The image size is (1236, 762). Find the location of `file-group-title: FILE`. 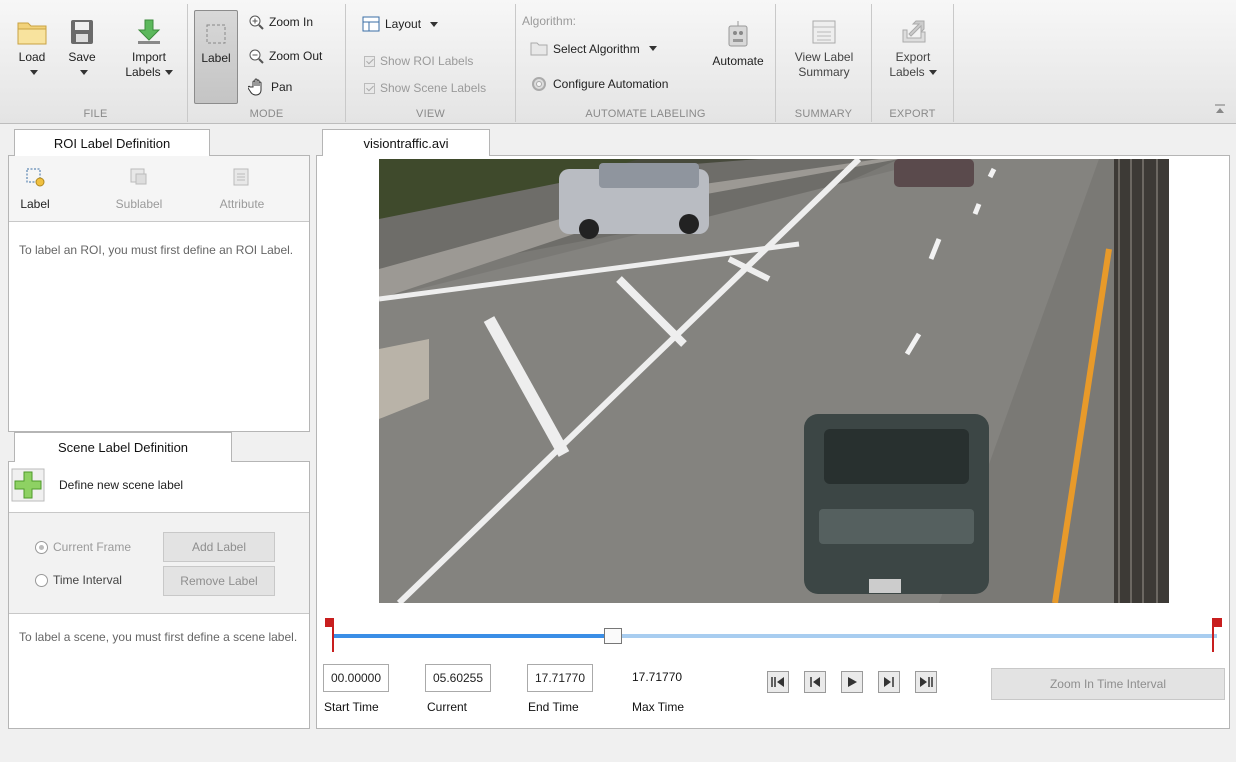

file-group-title: FILE is located at coordinates (95, 114).